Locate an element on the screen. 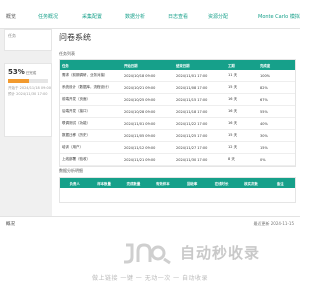 Image resolution: width=320 pixels, height=300 pixels. task-card: 任务 is located at coordinates (28, 40).